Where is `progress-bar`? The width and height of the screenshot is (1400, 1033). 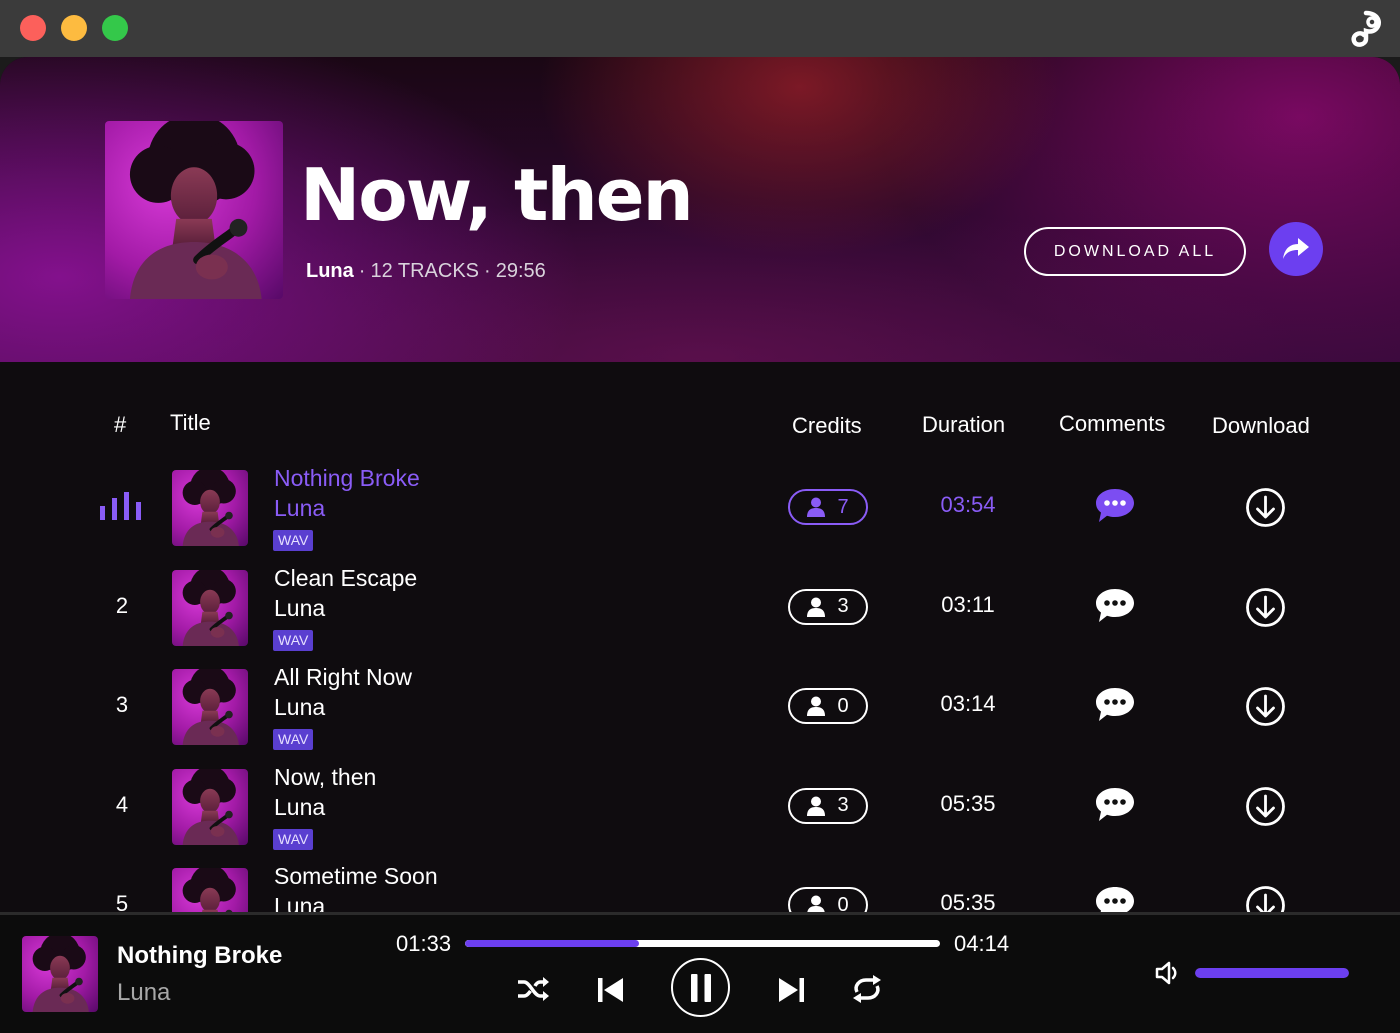 progress-bar is located at coordinates (702, 943).